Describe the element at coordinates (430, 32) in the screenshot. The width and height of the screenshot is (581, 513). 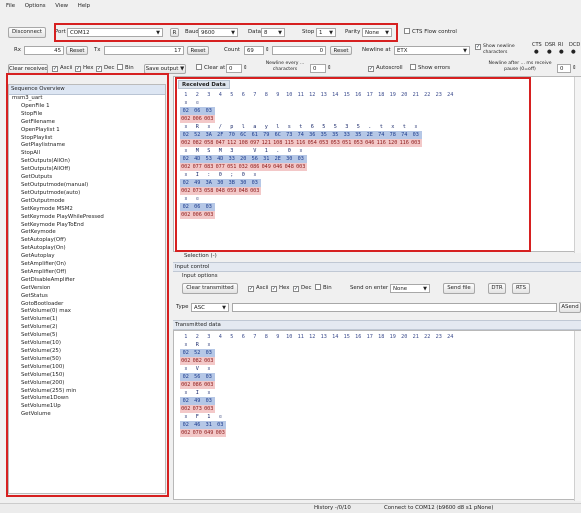
I see `cts-flow-checkbox: CTS Flow control` at that location.